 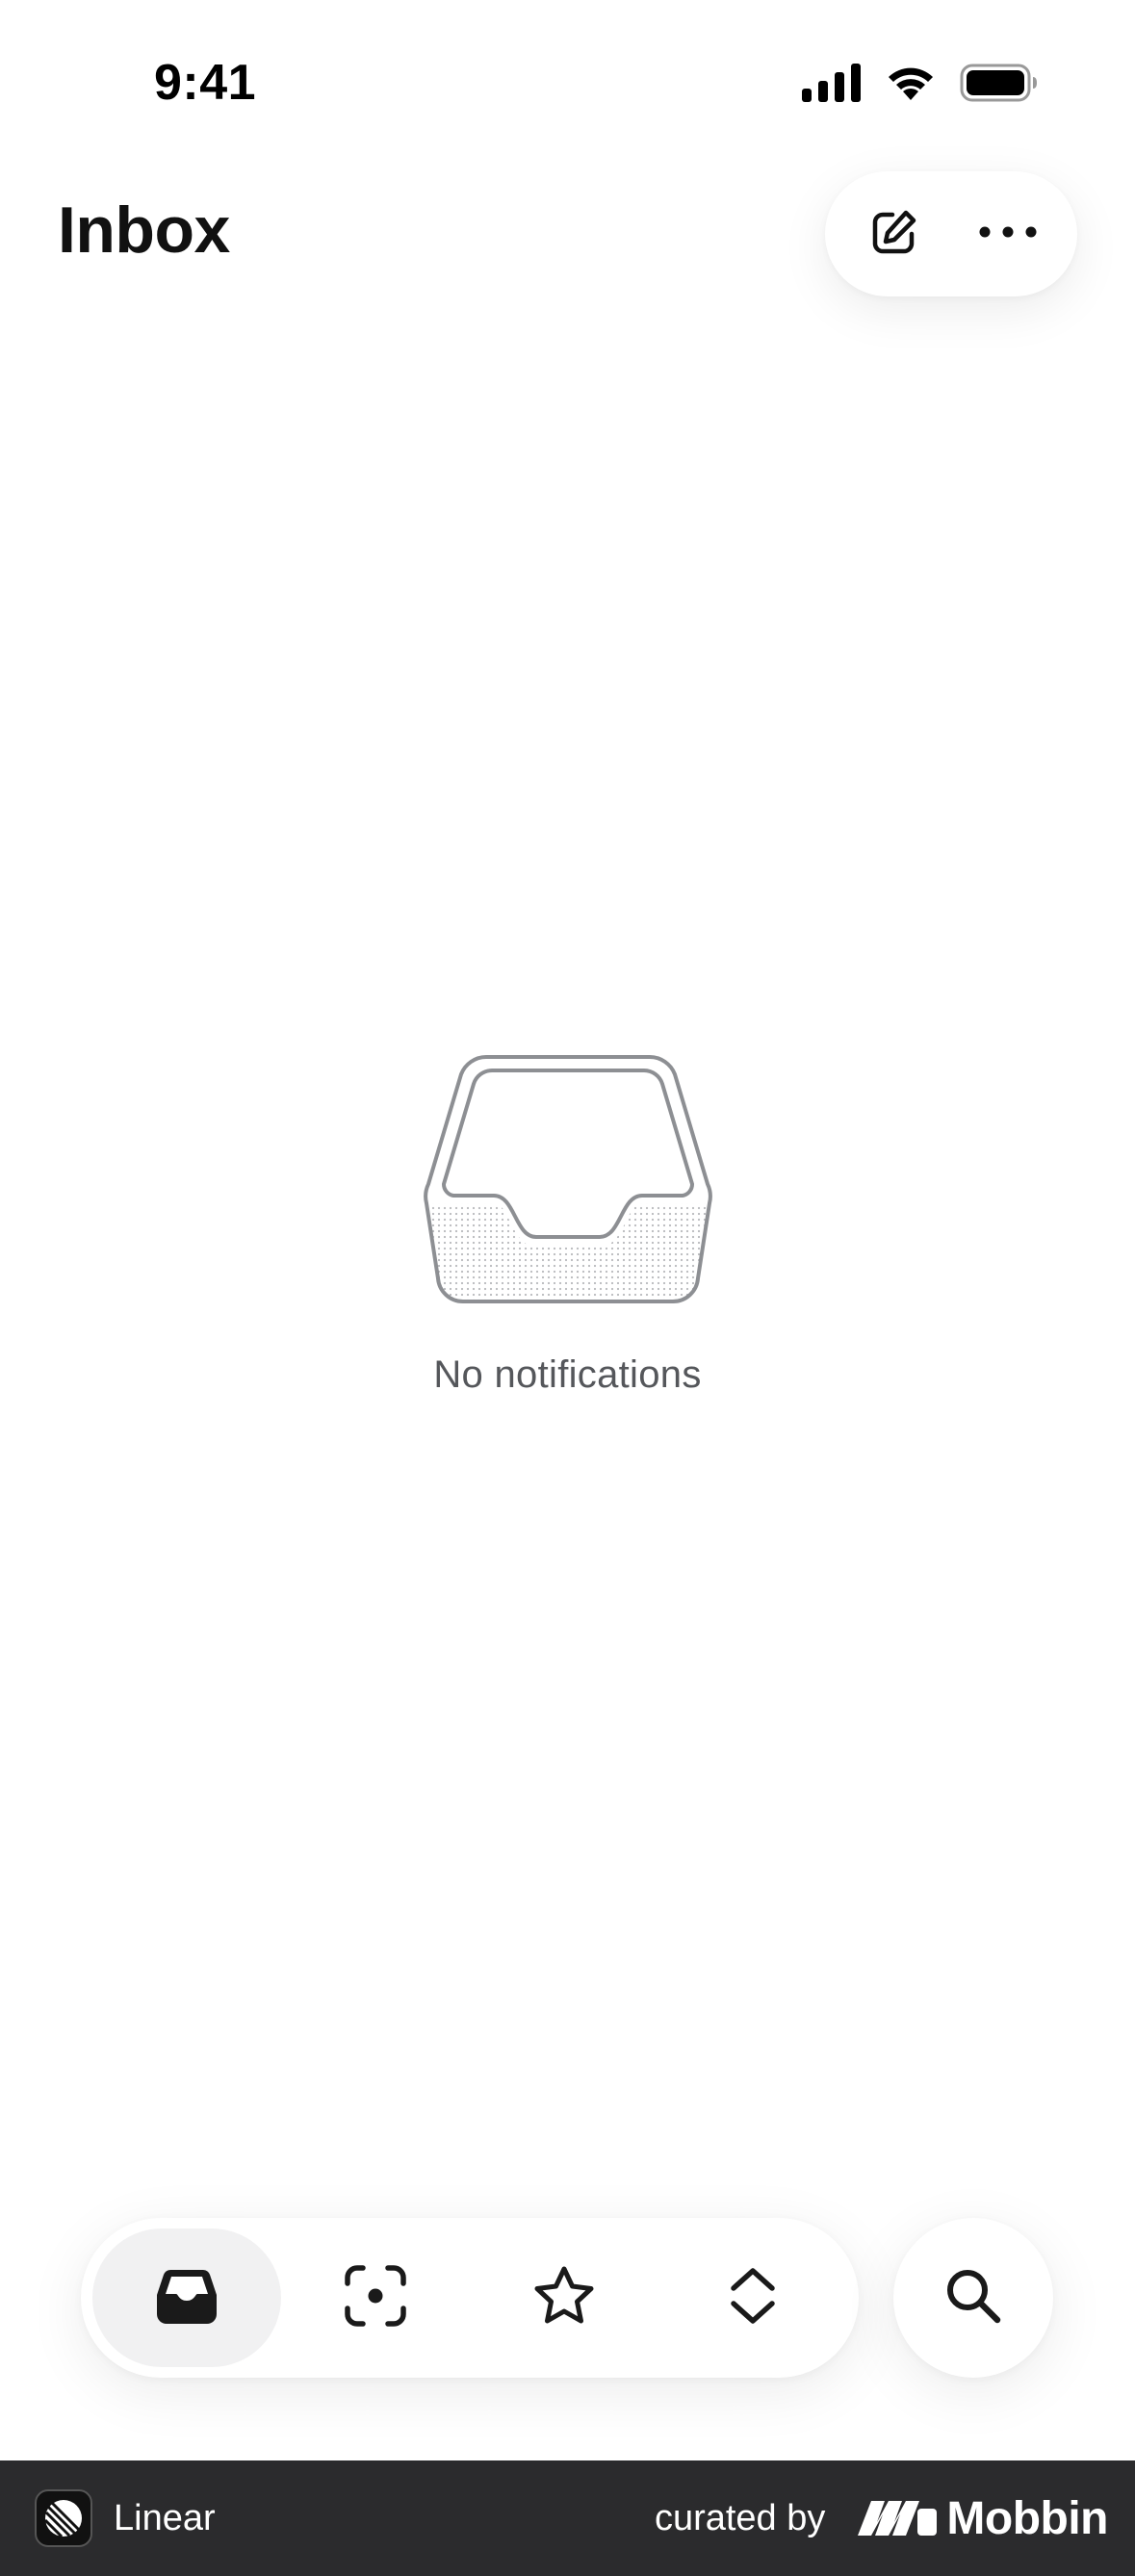 I want to click on chevron-up-down-icon, so click(x=753, y=2298).